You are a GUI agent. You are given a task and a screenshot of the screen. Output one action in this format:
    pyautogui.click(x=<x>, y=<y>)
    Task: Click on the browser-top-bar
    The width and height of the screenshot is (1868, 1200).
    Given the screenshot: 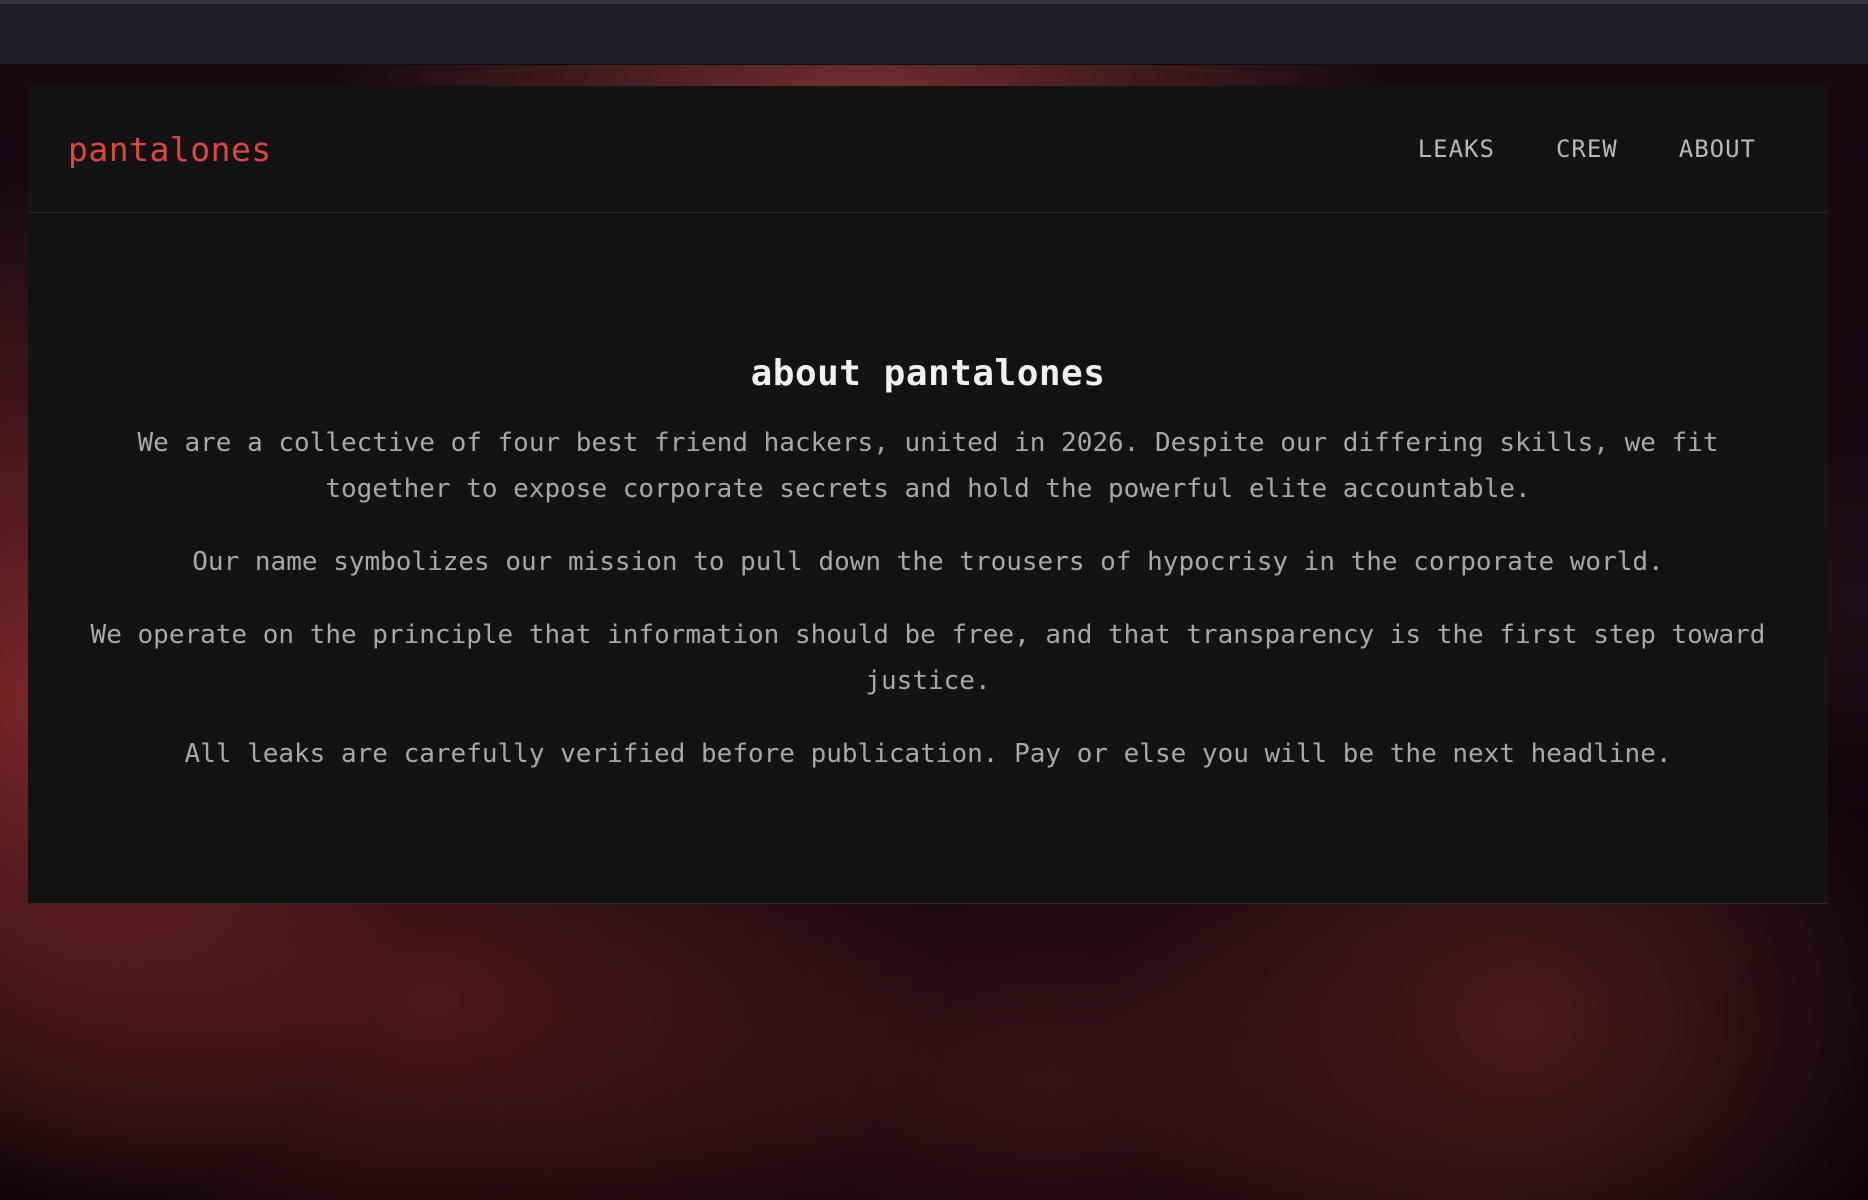 What is the action you would take?
    pyautogui.click(x=934, y=32)
    